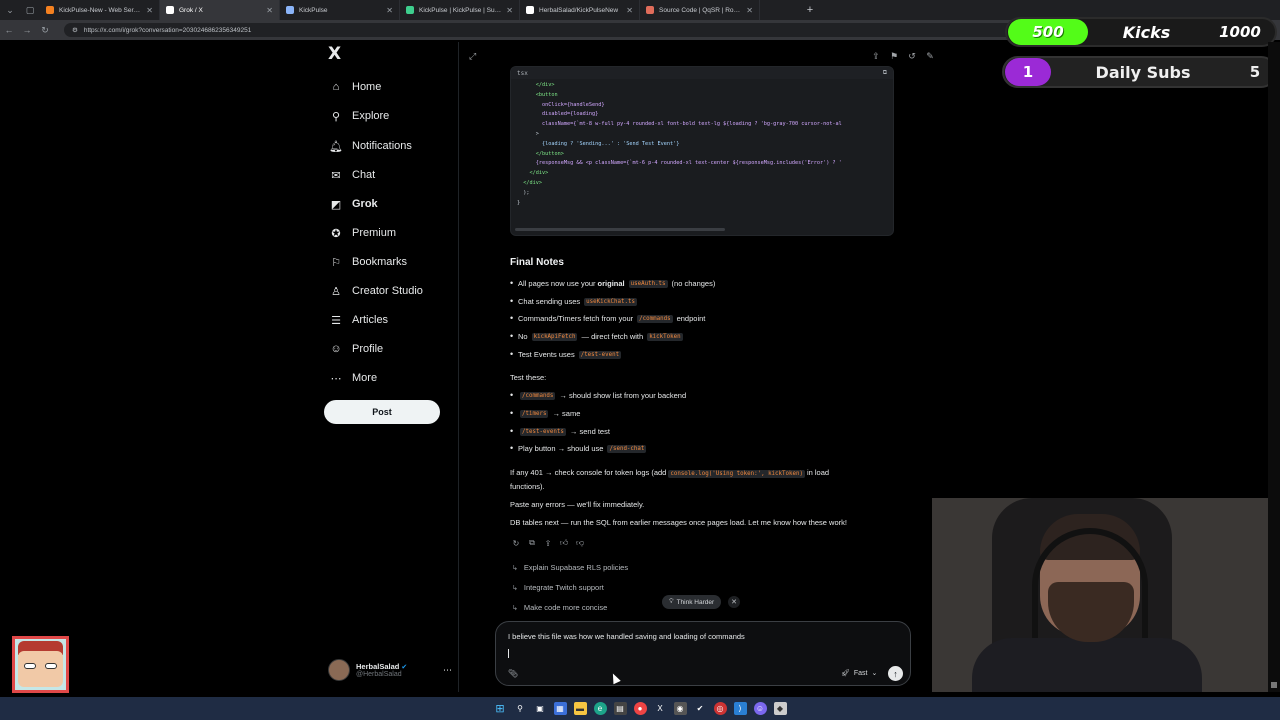 The height and width of the screenshot is (720, 1280). What do you see at coordinates (660, 708) in the screenshot?
I see `x-app-icon: X` at bounding box center [660, 708].